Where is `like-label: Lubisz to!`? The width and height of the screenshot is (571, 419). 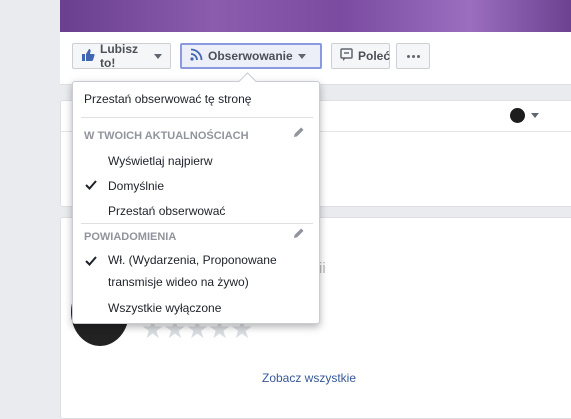
like-label: Lubisz to! is located at coordinates (119, 56).